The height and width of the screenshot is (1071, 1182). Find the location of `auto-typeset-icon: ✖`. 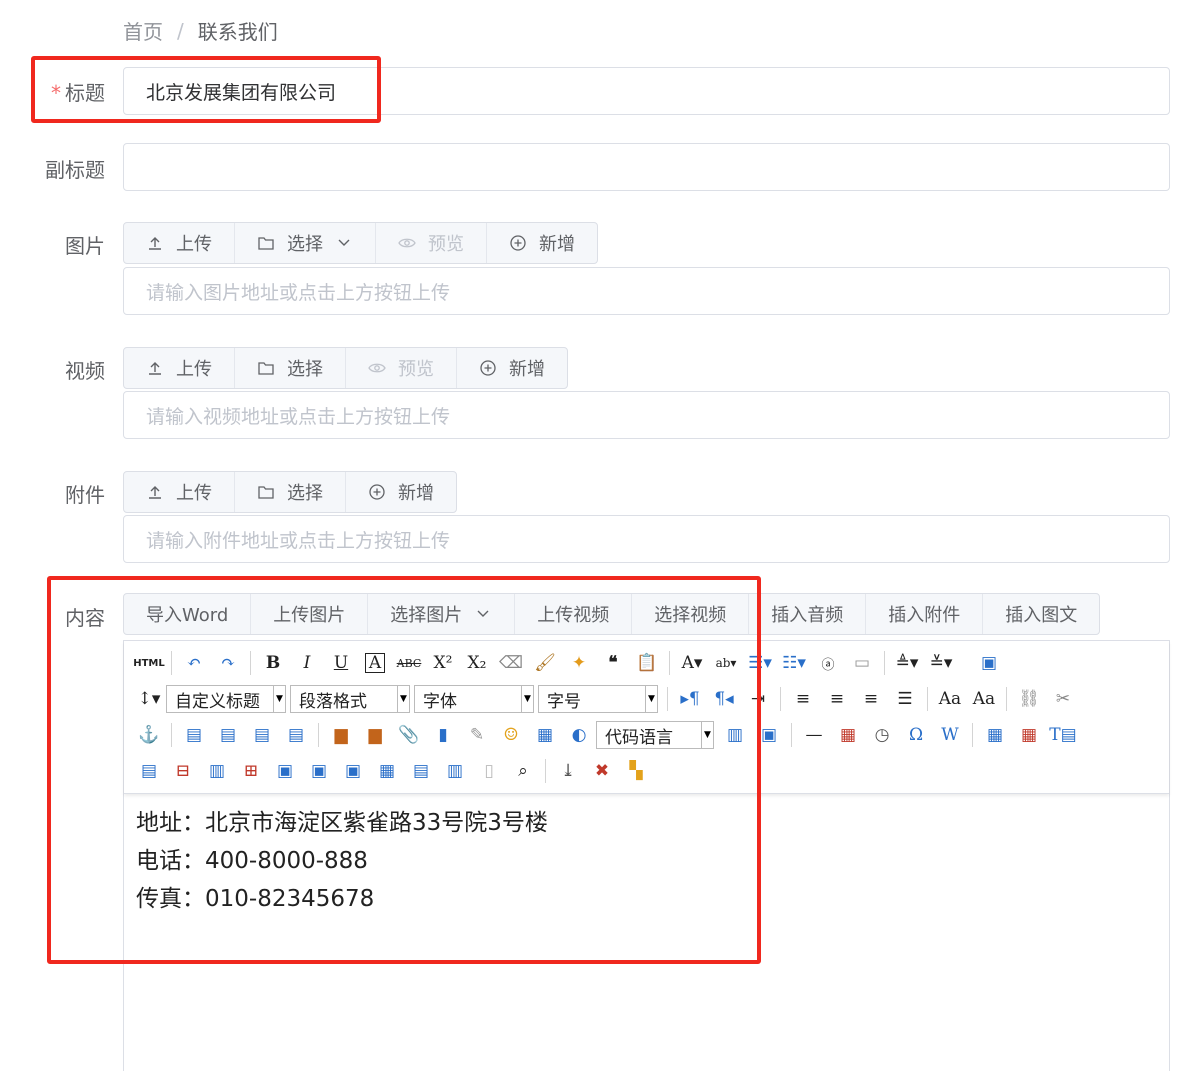

auto-typeset-icon: ✖ is located at coordinates (602, 771).